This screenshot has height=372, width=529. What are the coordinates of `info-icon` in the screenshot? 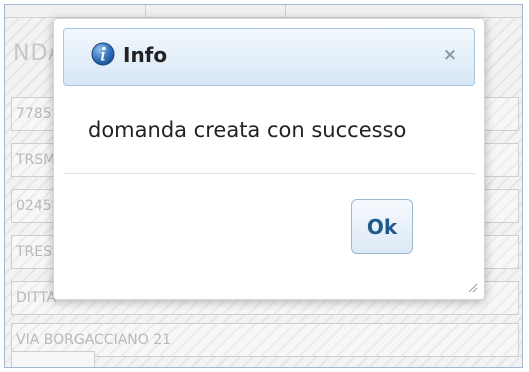 It's located at (103, 54).